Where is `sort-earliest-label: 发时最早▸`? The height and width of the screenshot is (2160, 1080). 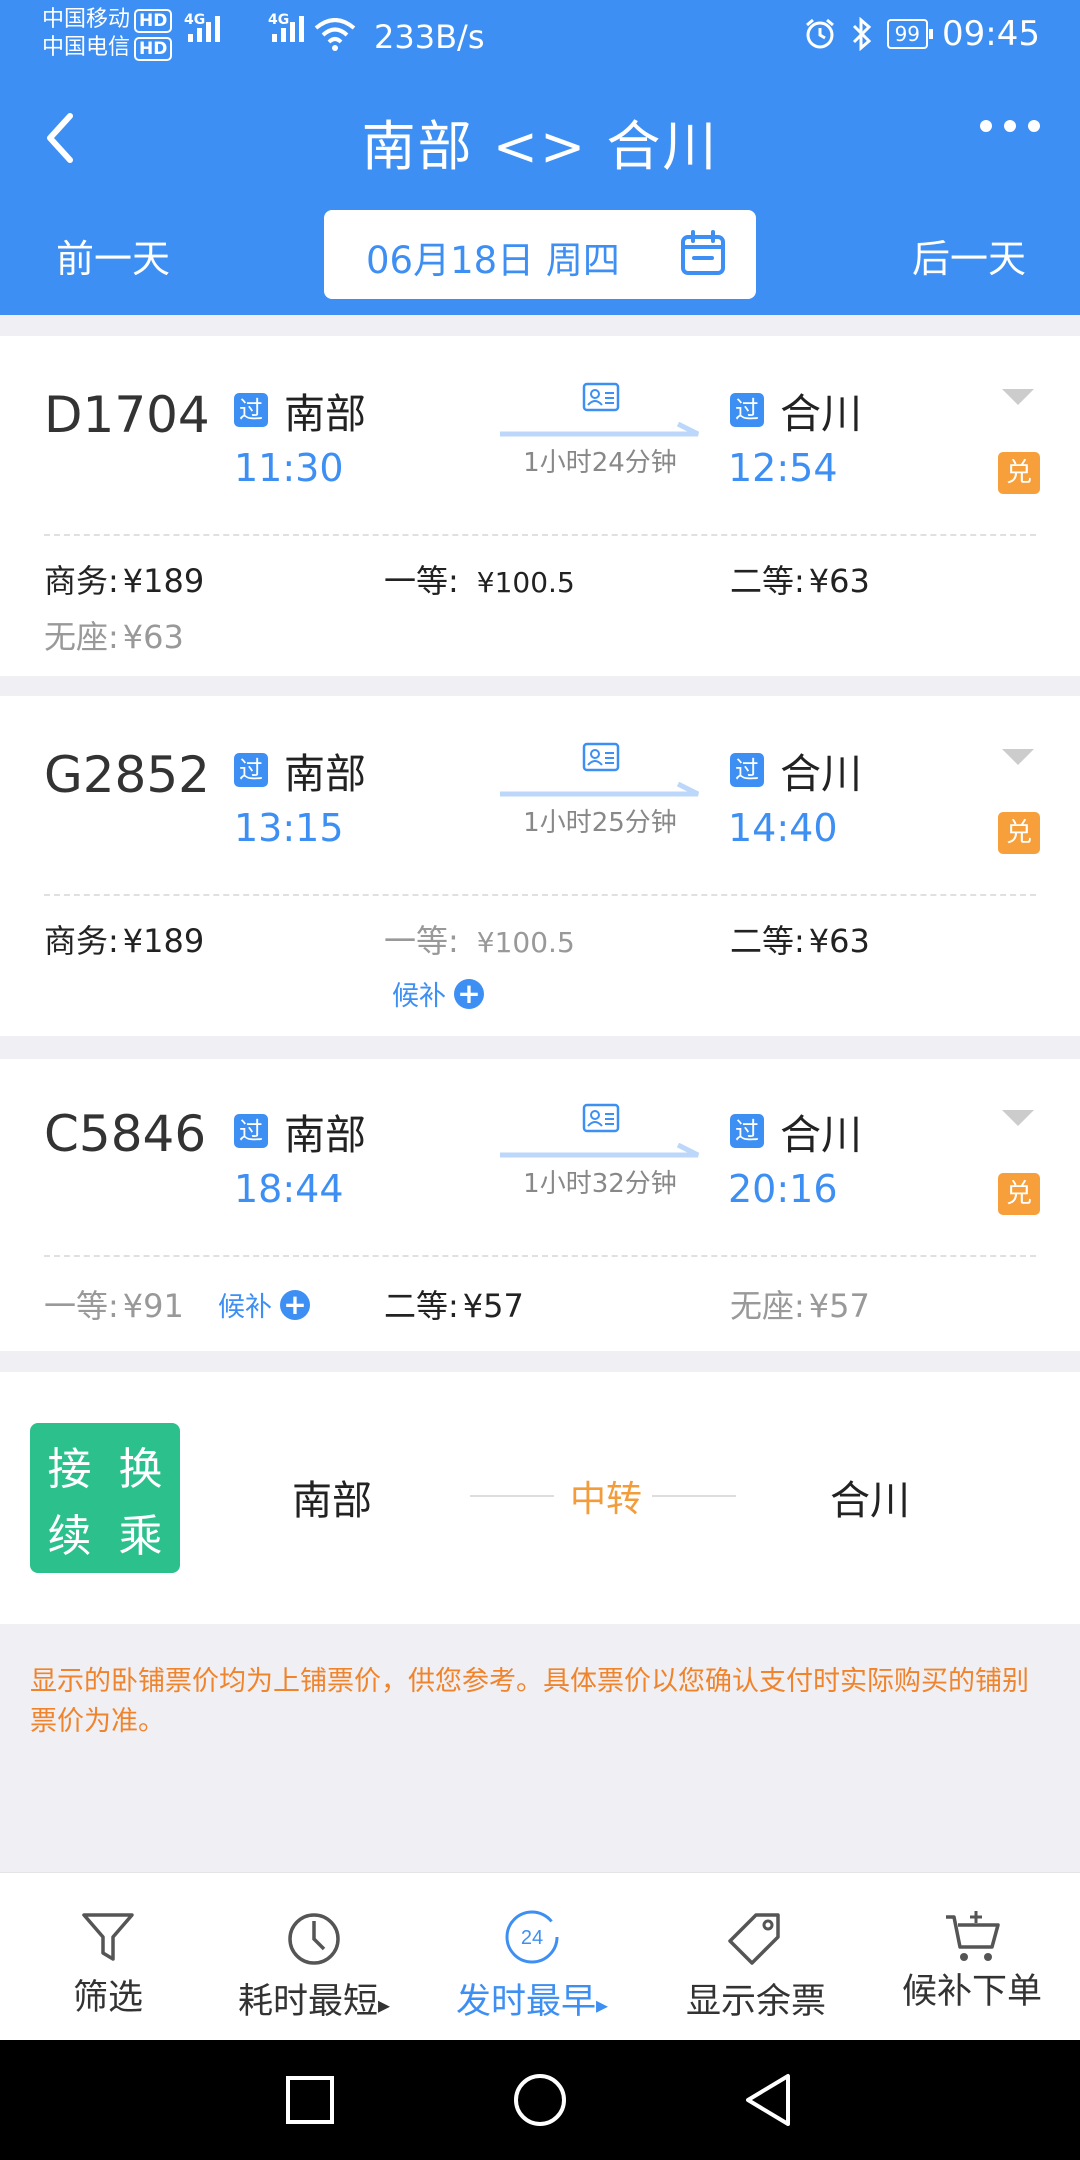 sort-earliest-label: 发时最早▸ is located at coordinates (532, 2002).